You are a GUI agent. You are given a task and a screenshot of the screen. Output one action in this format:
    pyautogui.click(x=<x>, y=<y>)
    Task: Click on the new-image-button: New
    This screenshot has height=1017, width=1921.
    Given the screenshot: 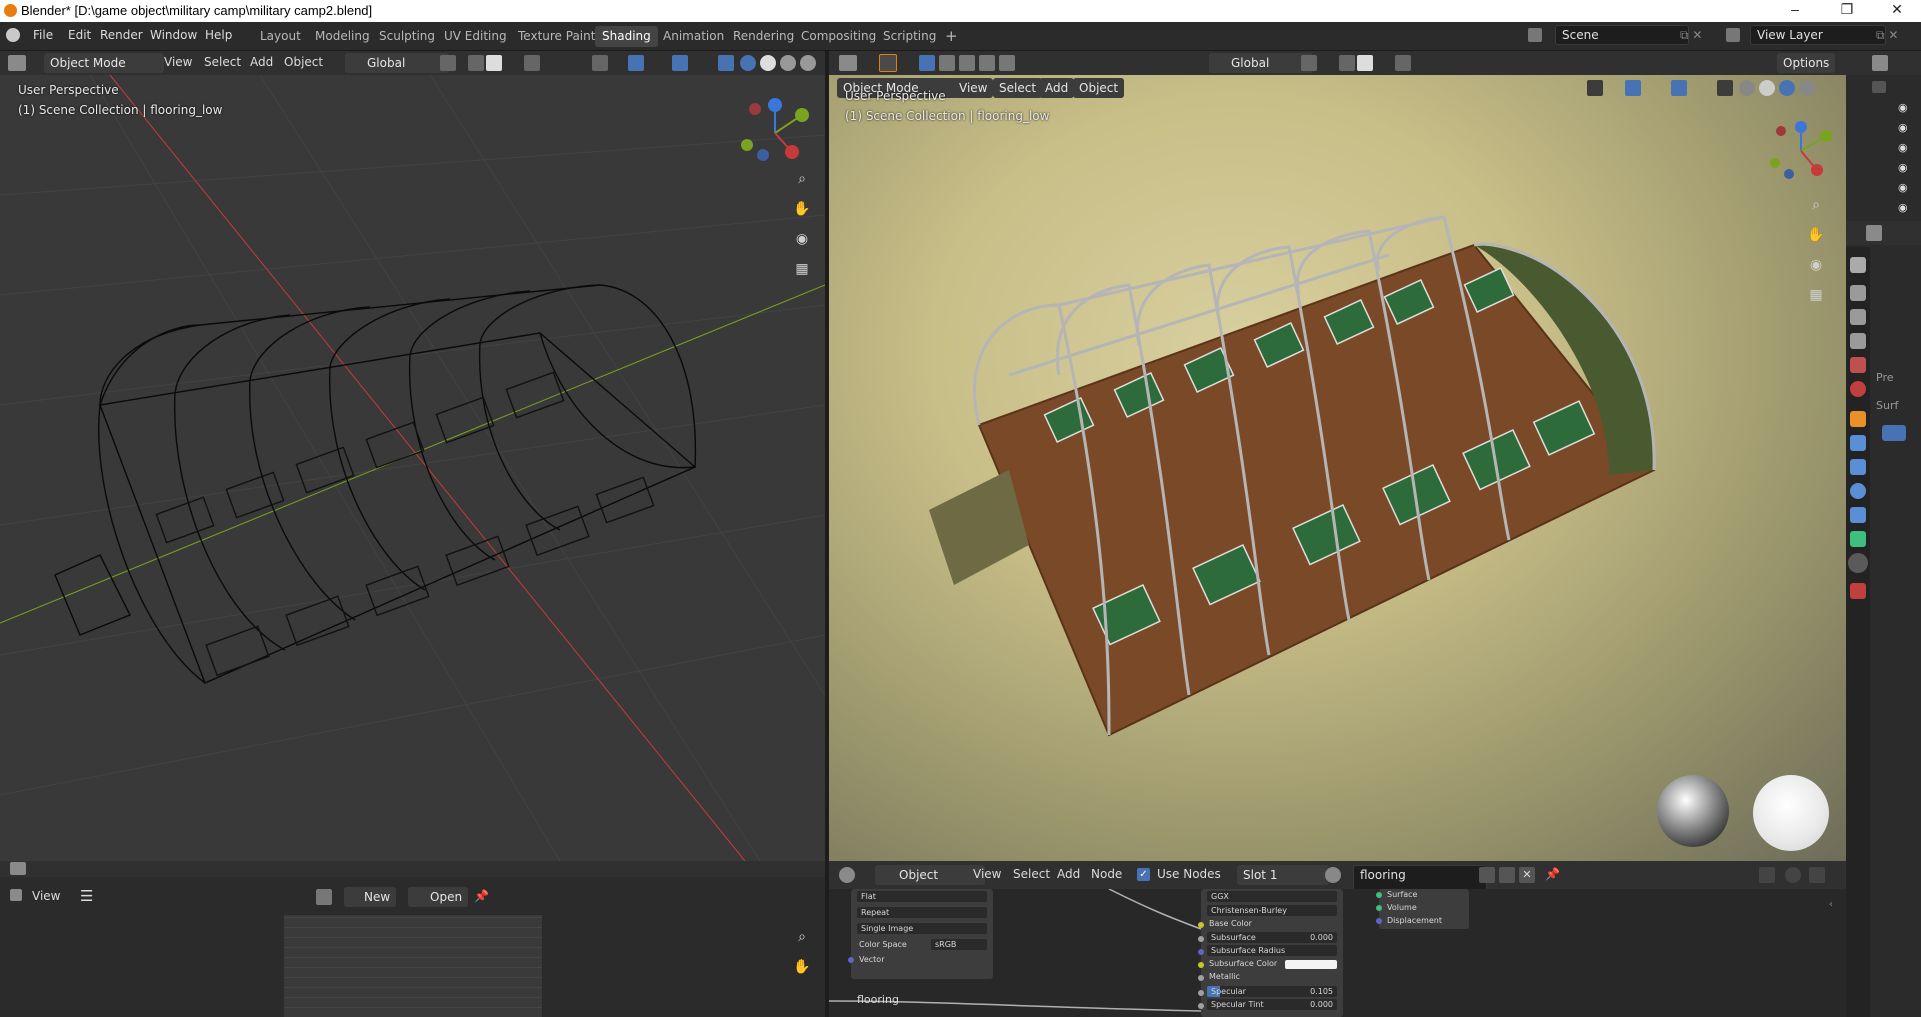 What is the action you would take?
    pyautogui.click(x=370, y=897)
    